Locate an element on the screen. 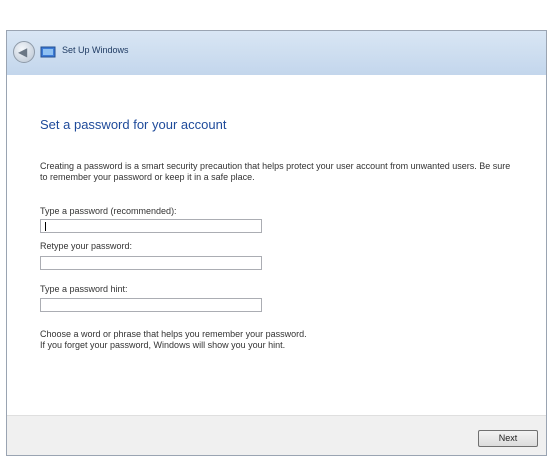 The height and width of the screenshot is (462, 553). password-hint-field is located at coordinates (151, 305).